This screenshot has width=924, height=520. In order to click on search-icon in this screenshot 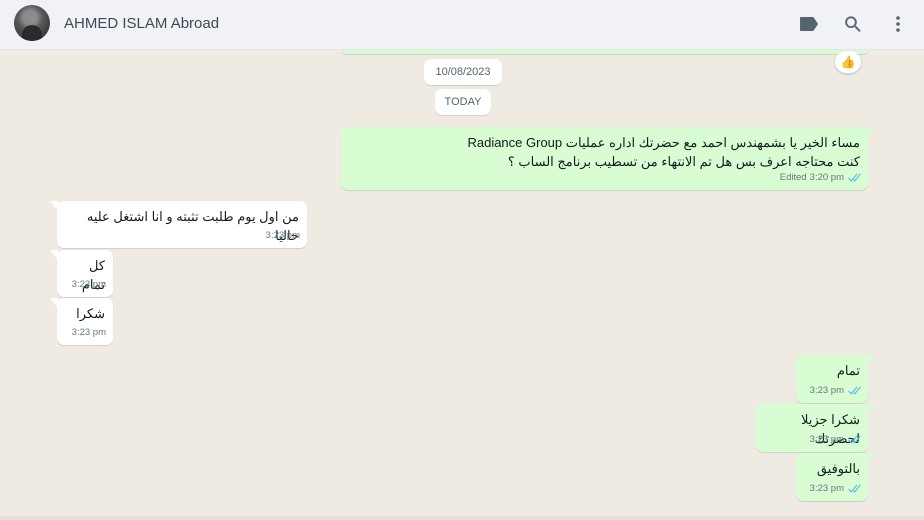, I will do `click(853, 24)`.